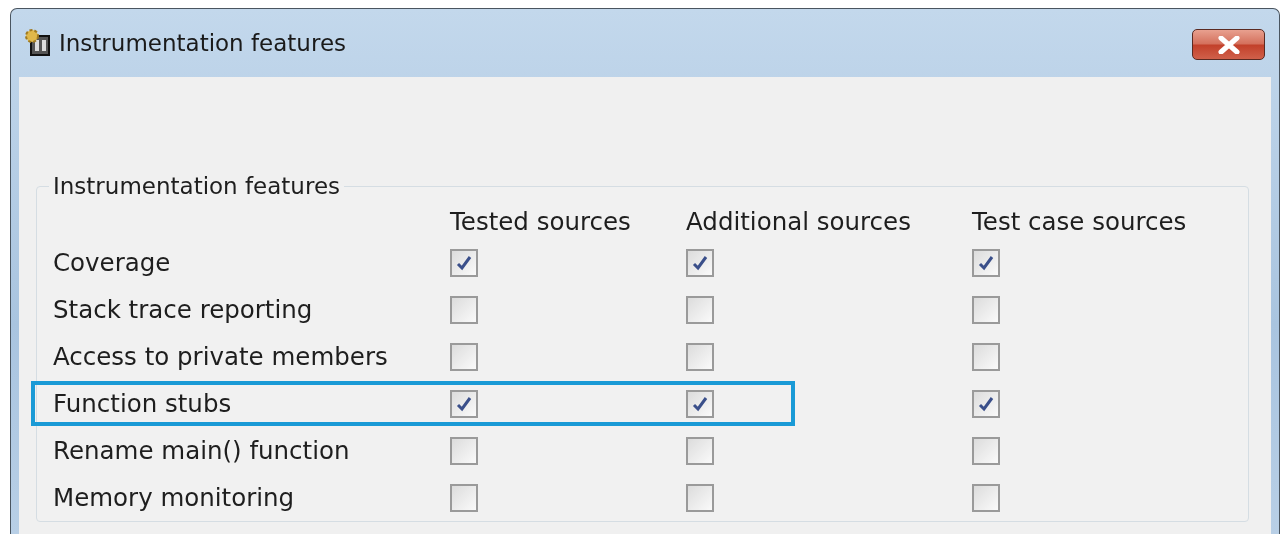  Describe the element at coordinates (799, 221) in the screenshot. I see `column-header: Additional sources` at that location.